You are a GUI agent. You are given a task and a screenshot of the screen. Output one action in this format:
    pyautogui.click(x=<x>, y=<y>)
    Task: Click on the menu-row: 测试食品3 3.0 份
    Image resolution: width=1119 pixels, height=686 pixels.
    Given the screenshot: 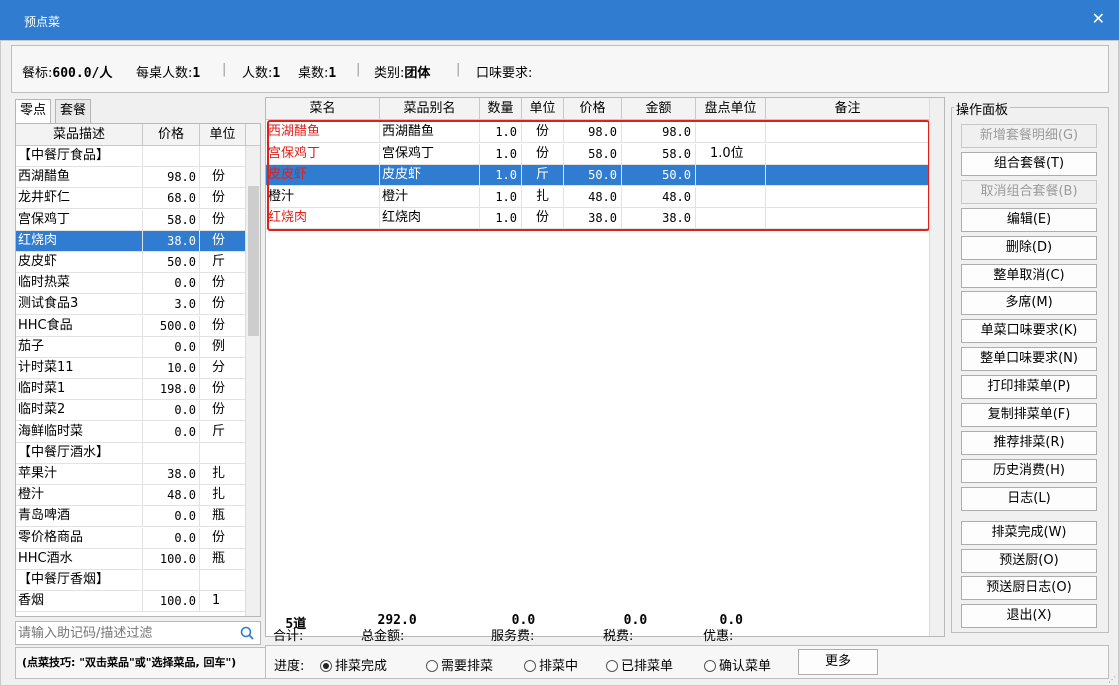 What is the action you would take?
    pyautogui.click(x=131, y=305)
    